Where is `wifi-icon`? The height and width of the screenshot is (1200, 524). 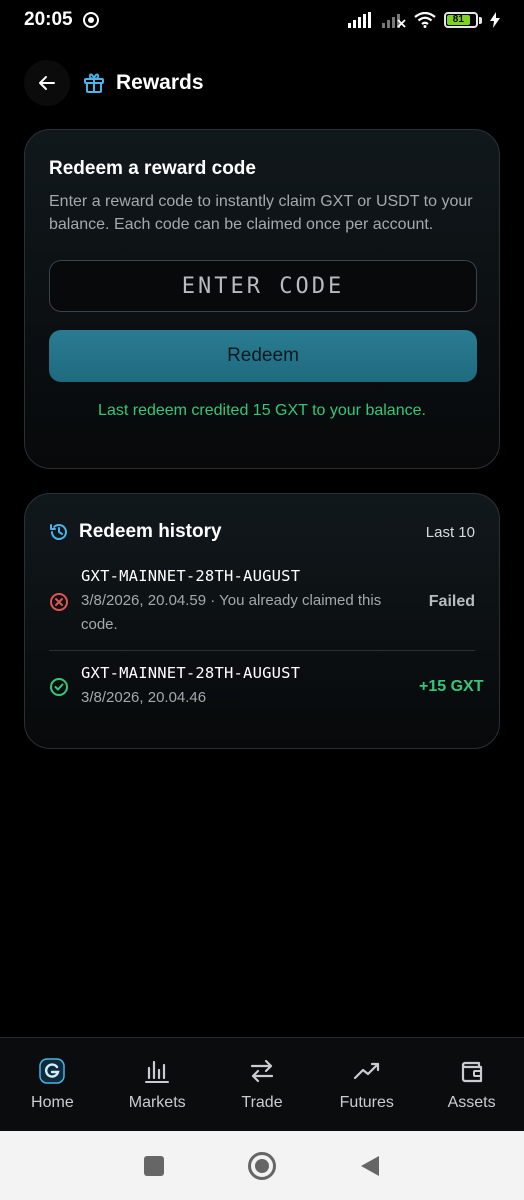
wifi-icon is located at coordinates (425, 20).